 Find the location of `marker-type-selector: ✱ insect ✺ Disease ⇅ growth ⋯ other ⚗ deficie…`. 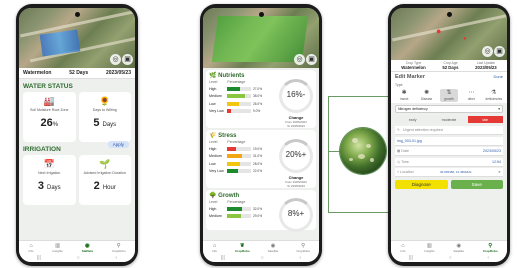

marker-type-selector: ✱ insect ✺ Disease ⇅ growth ⋯ other ⚗ deficie… is located at coordinates (449, 95).